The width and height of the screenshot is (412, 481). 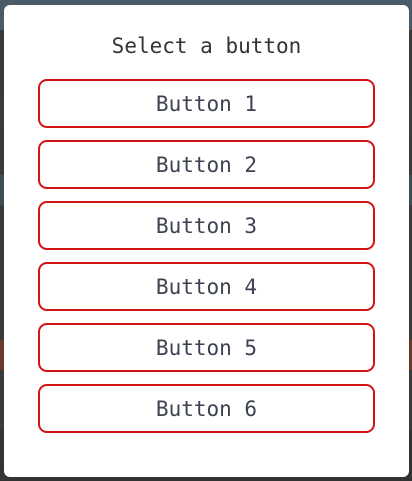 What do you see at coordinates (206, 225) in the screenshot?
I see `button-3: Button 3` at bounding box center [206, 225].